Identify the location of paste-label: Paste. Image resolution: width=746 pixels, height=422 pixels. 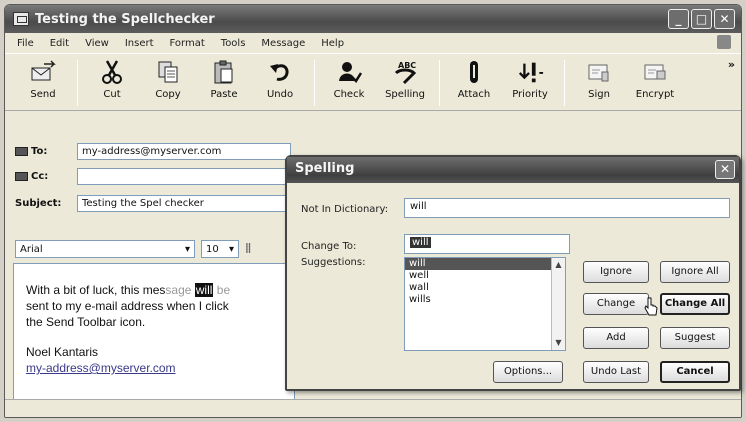
(224, 94).